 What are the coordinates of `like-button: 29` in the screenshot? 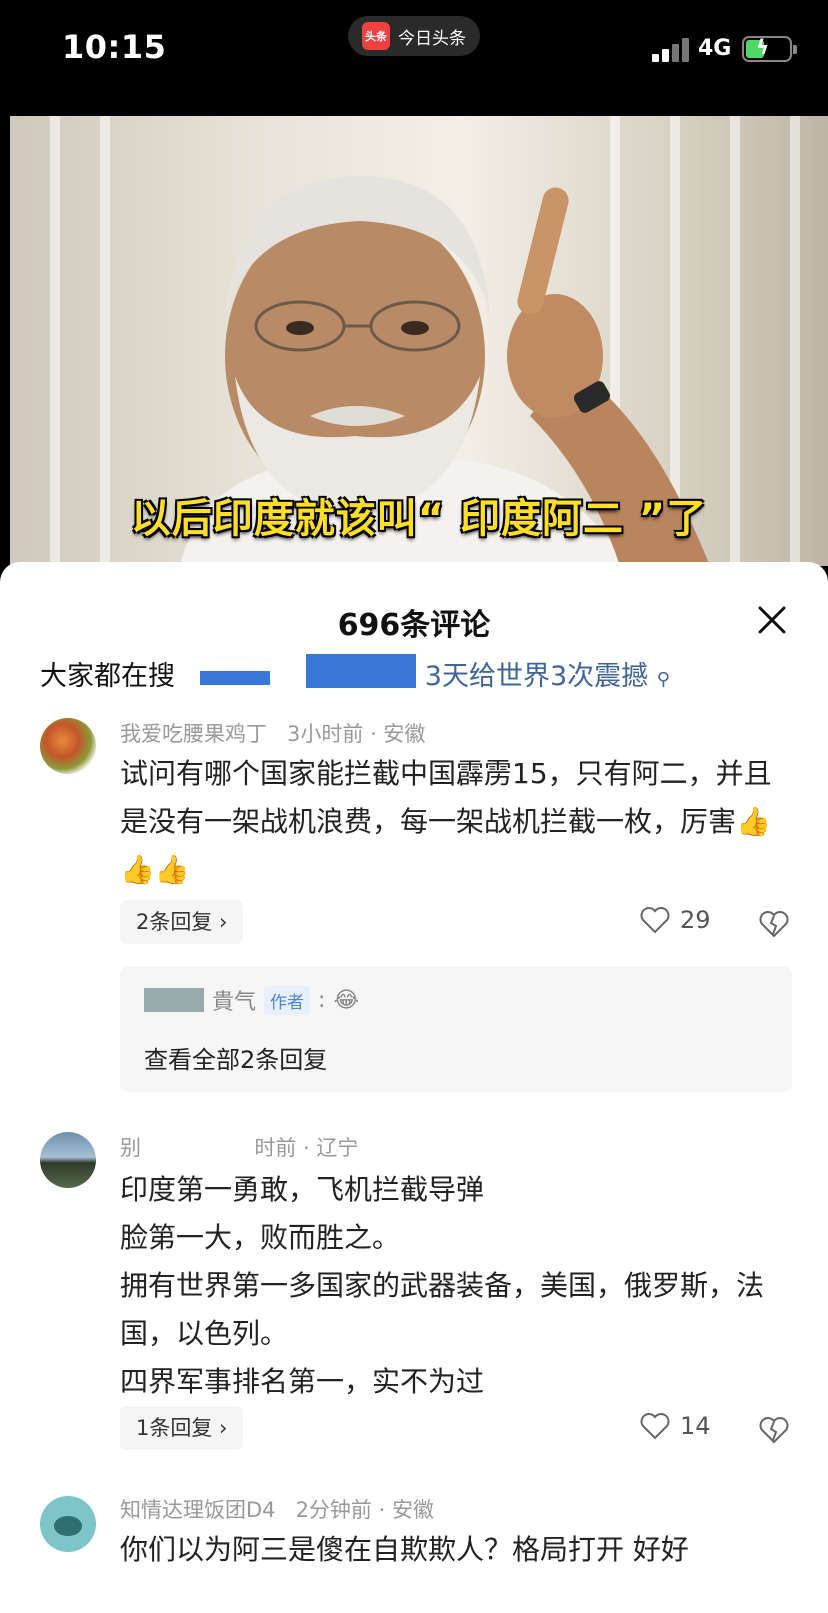 It's located at (675, 920).